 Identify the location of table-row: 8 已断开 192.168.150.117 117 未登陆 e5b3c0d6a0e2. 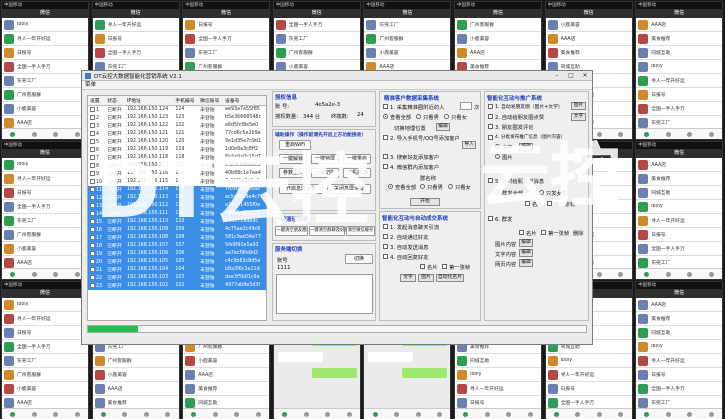
(177, 166).